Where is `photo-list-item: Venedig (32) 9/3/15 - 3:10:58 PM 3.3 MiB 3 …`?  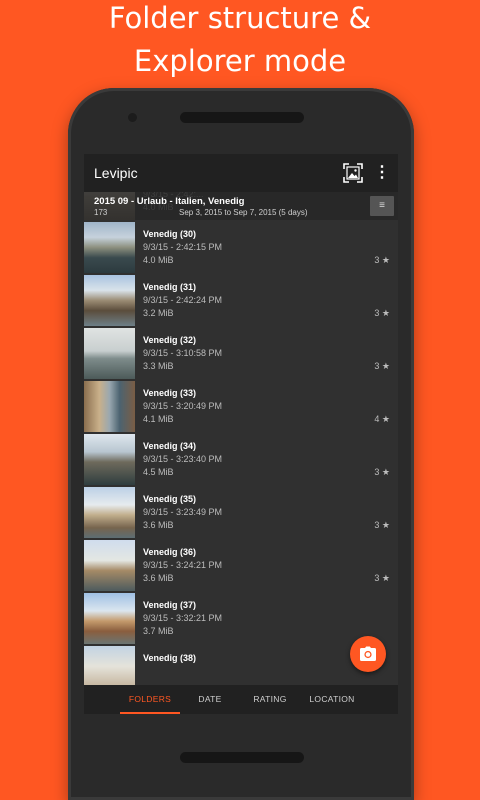 photo-list-item: Venedig (32) 9/3/15 - 3:10:58 PM 3.3 MiB 3 … is located at coordinates (241, 354).